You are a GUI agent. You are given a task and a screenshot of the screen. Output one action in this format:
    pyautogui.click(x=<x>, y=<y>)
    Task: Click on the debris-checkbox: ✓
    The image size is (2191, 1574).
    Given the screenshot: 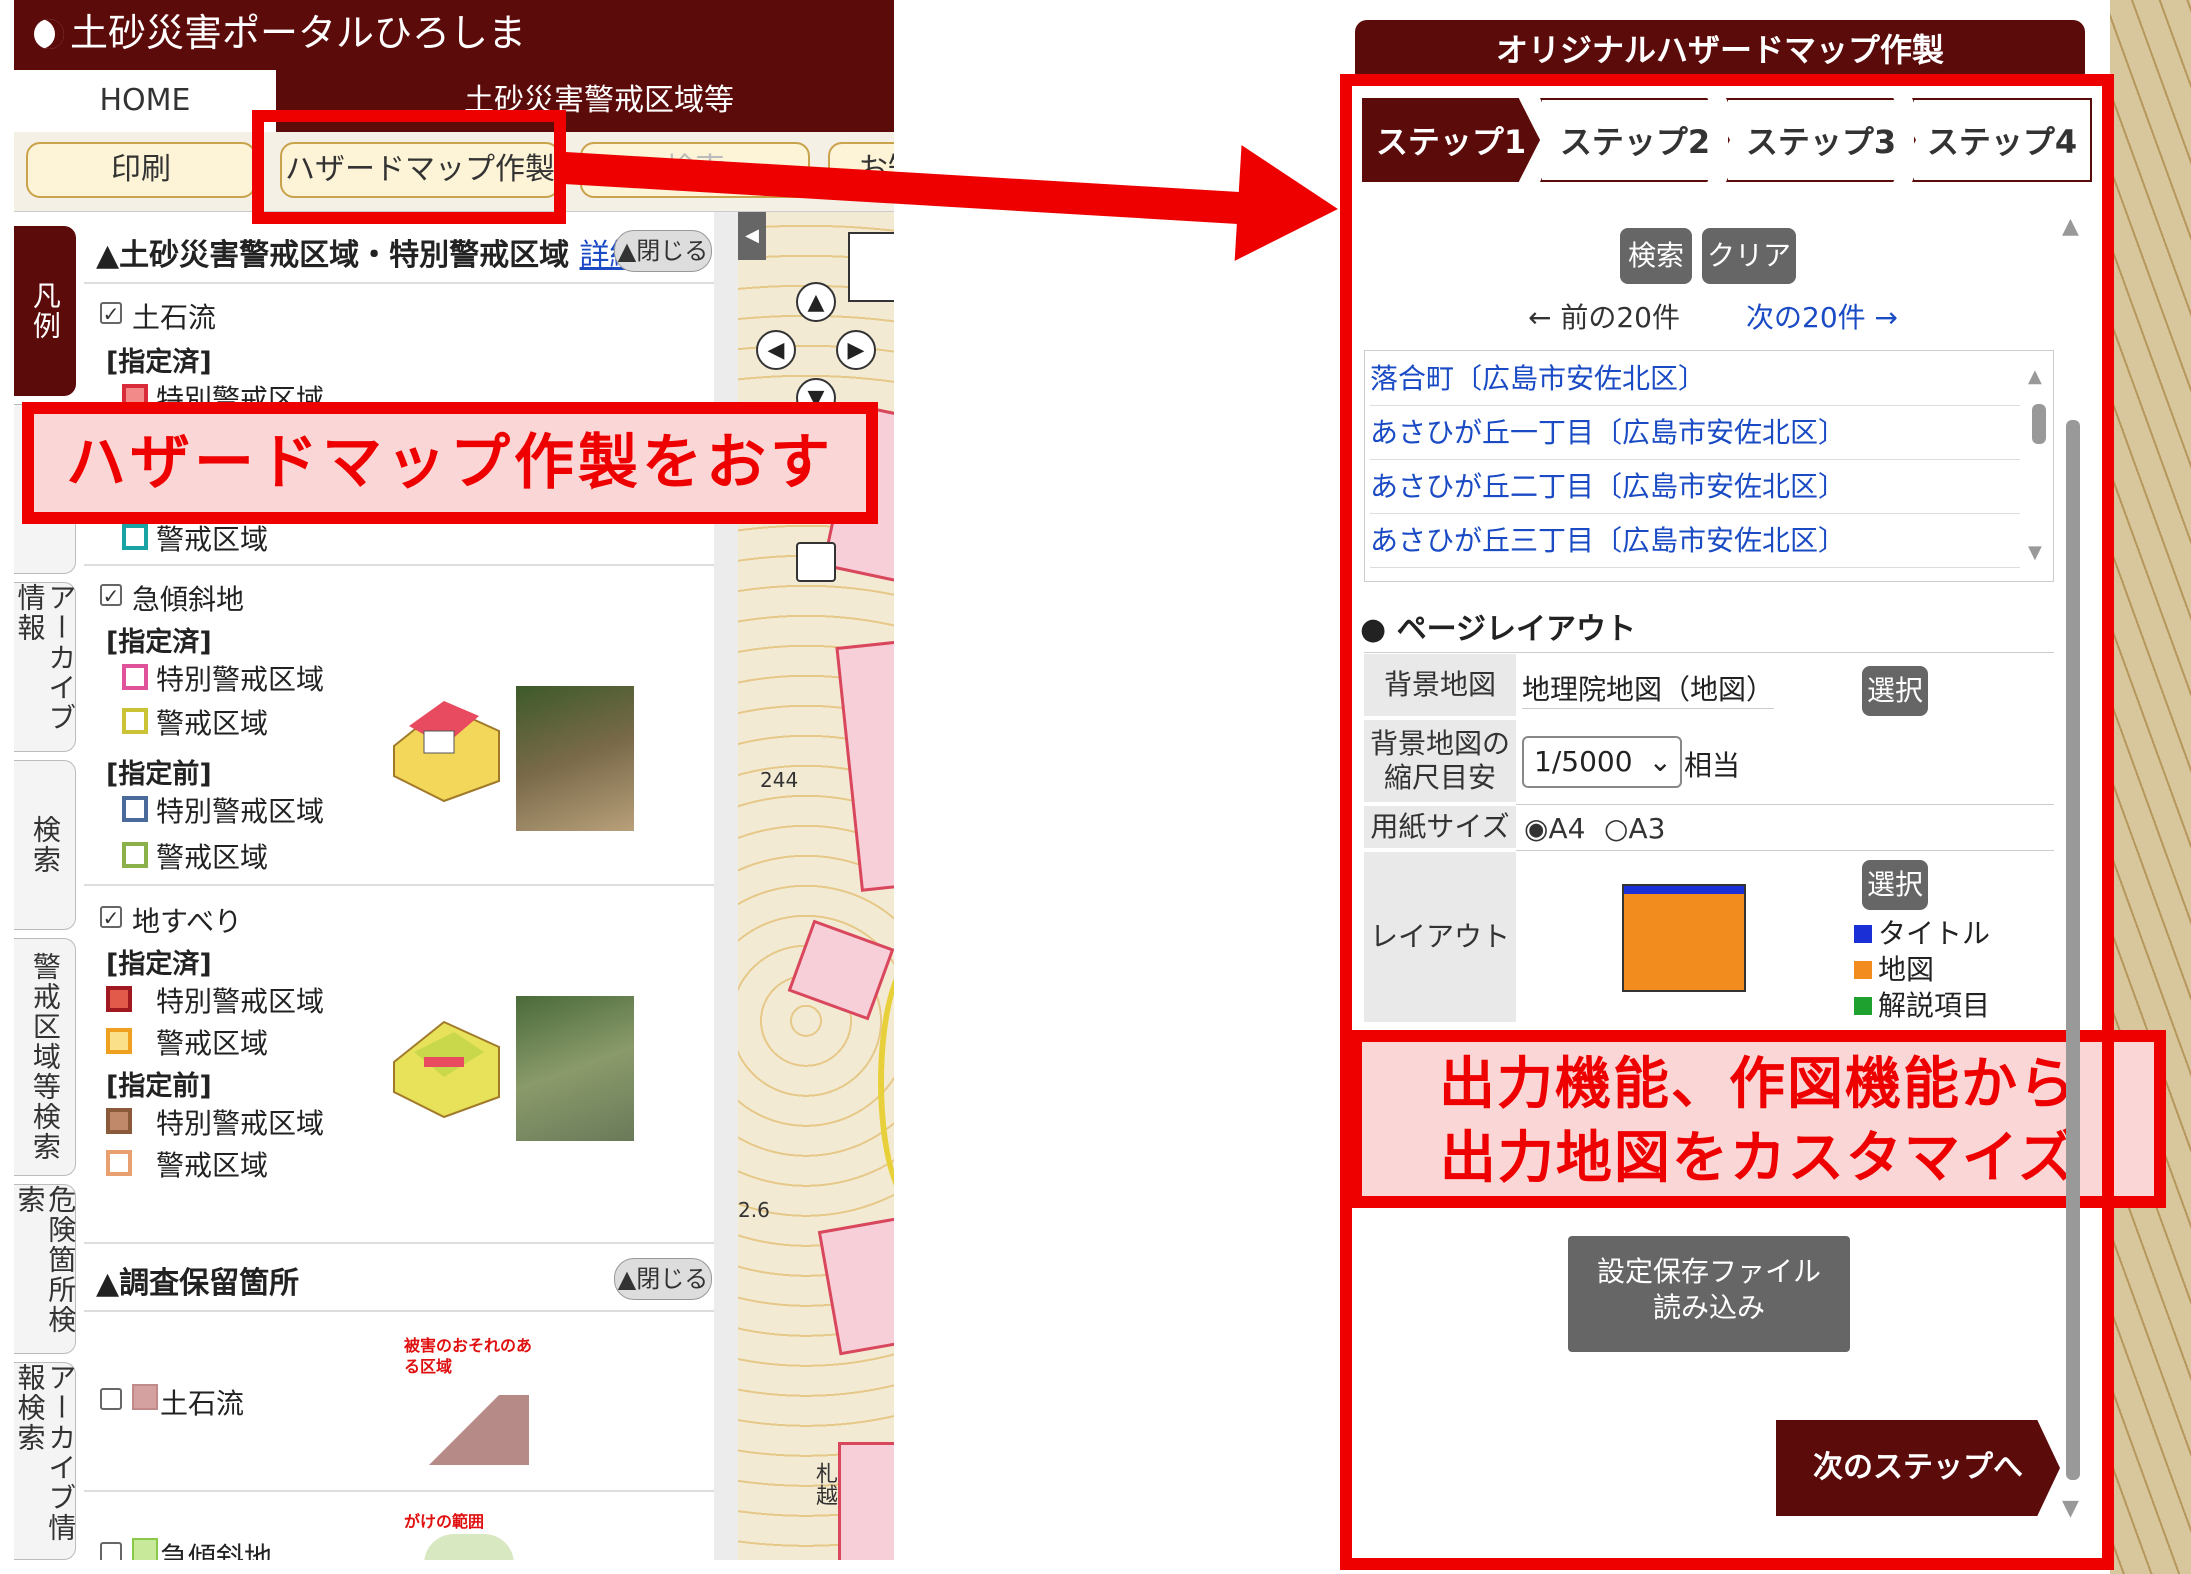 What is the action you would take?
    pyautogui.click(x=111, y=313)
    